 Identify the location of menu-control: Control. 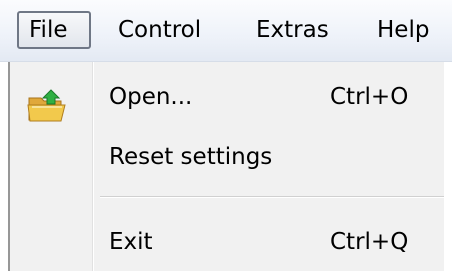
(159, 30).